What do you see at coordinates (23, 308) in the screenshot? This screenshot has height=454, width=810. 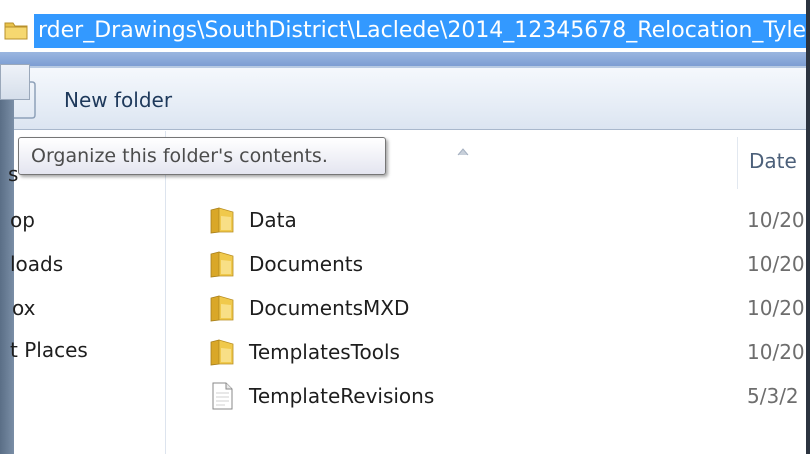 I see `nav-item-dropbox: ox` at bounding box center [23, 308].